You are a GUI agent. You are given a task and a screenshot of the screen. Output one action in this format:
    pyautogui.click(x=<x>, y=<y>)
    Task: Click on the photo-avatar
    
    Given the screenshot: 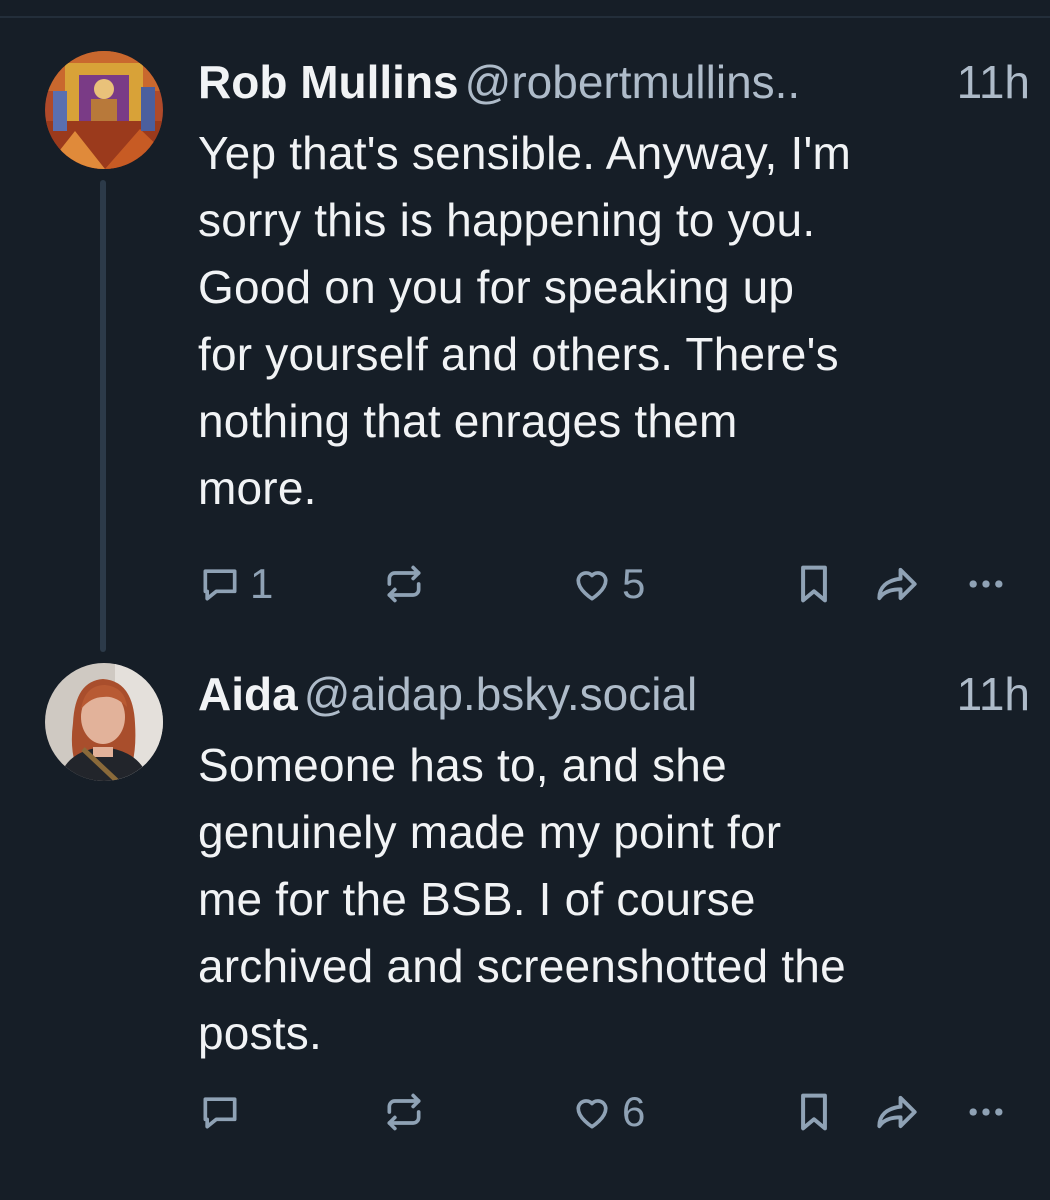 What is the action you would take?
    pyautogui.click(x=104, y=722)
    